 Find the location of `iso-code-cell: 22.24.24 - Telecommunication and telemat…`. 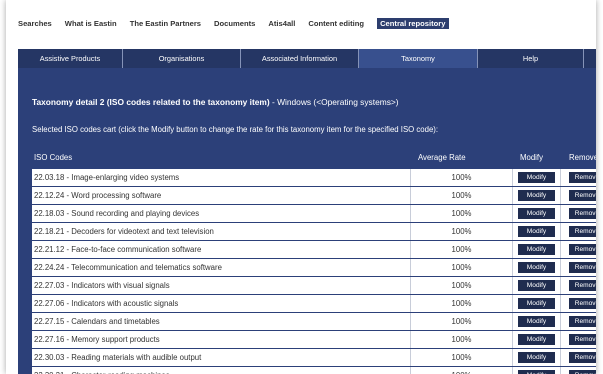

iso-code-cell: 22.24.24 - Telecommunication and telemat… is located at coordinates (222, 267).